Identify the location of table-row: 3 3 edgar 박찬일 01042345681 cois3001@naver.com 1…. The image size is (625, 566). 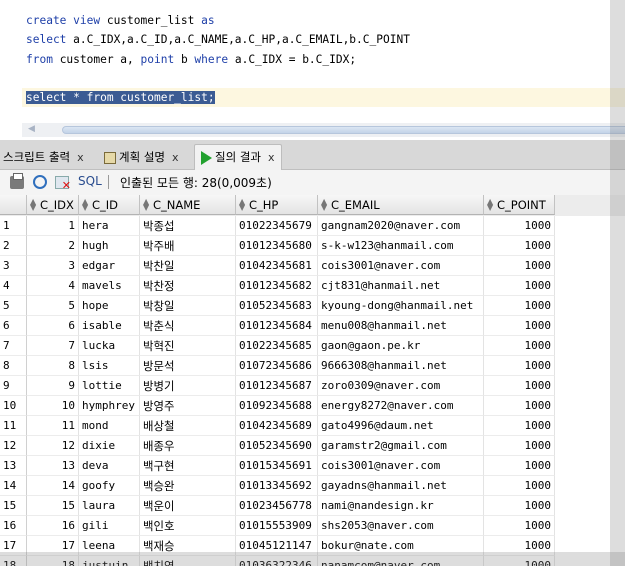
(277, 266).